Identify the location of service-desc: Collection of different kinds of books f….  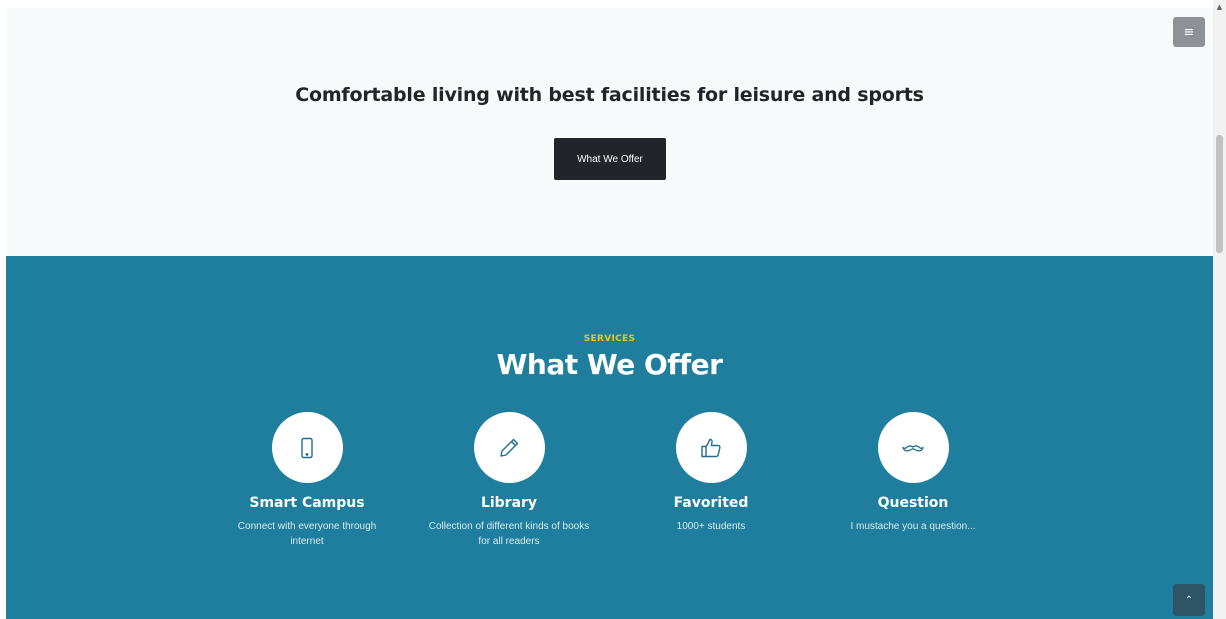
(509, 534).